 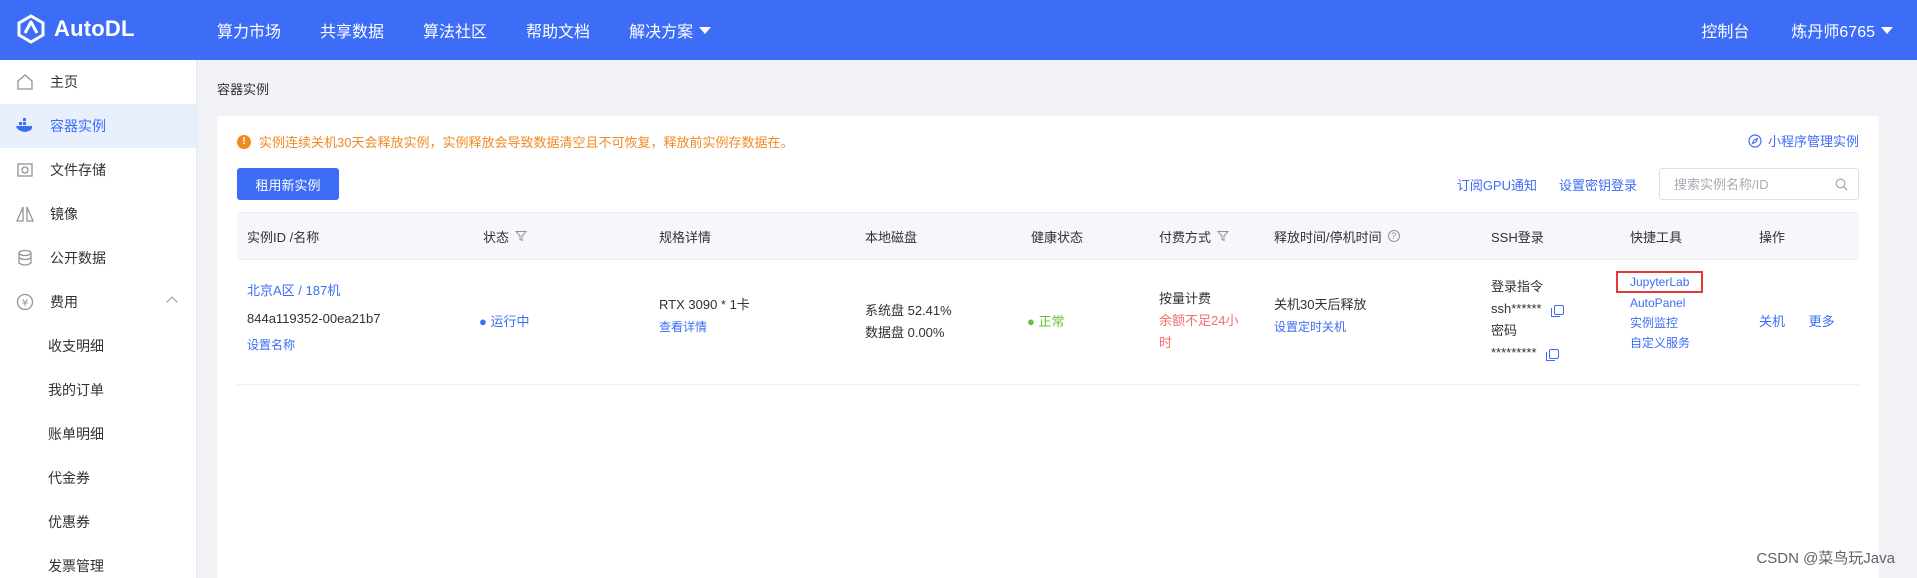 I want to click on logo-text: AutoDL, so click(x=94, y=28).